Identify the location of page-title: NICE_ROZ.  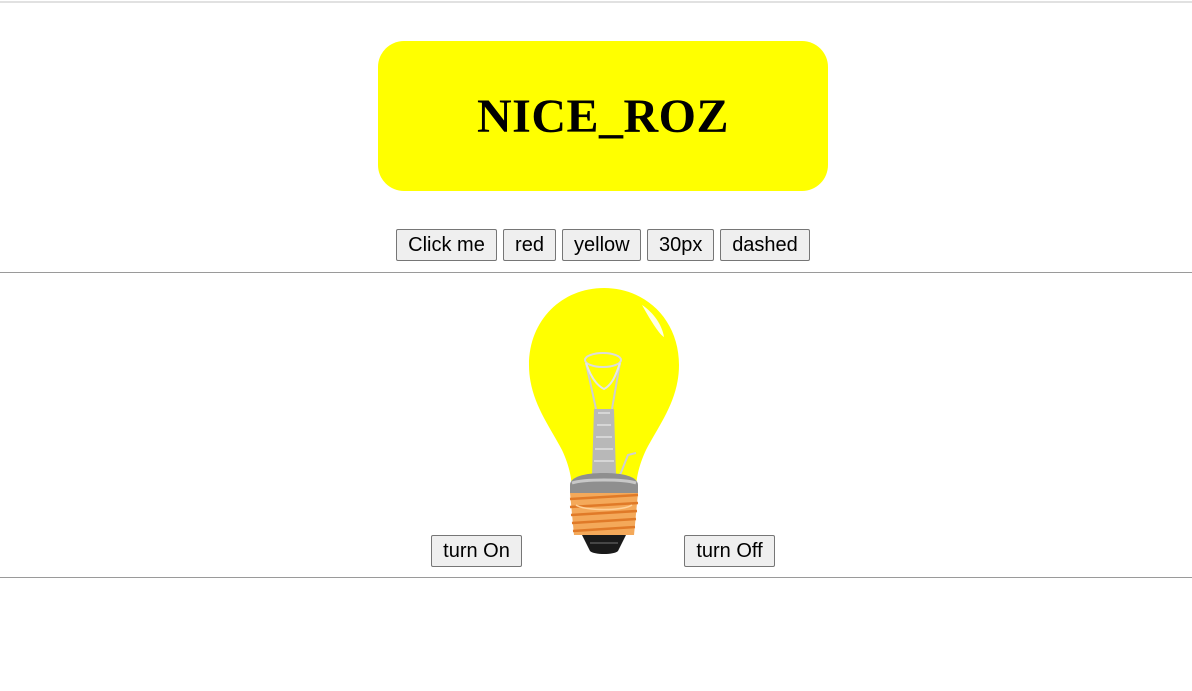
(603, 116).